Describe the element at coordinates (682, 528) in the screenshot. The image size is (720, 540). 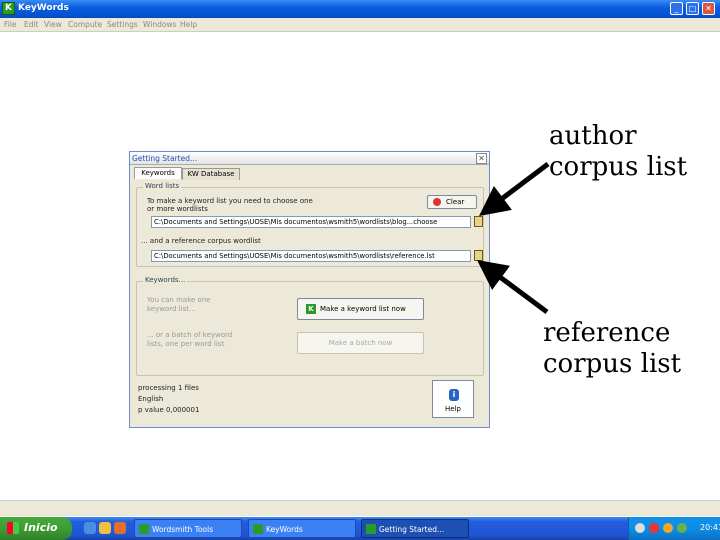
I see `tray-volume-icon` at that location.